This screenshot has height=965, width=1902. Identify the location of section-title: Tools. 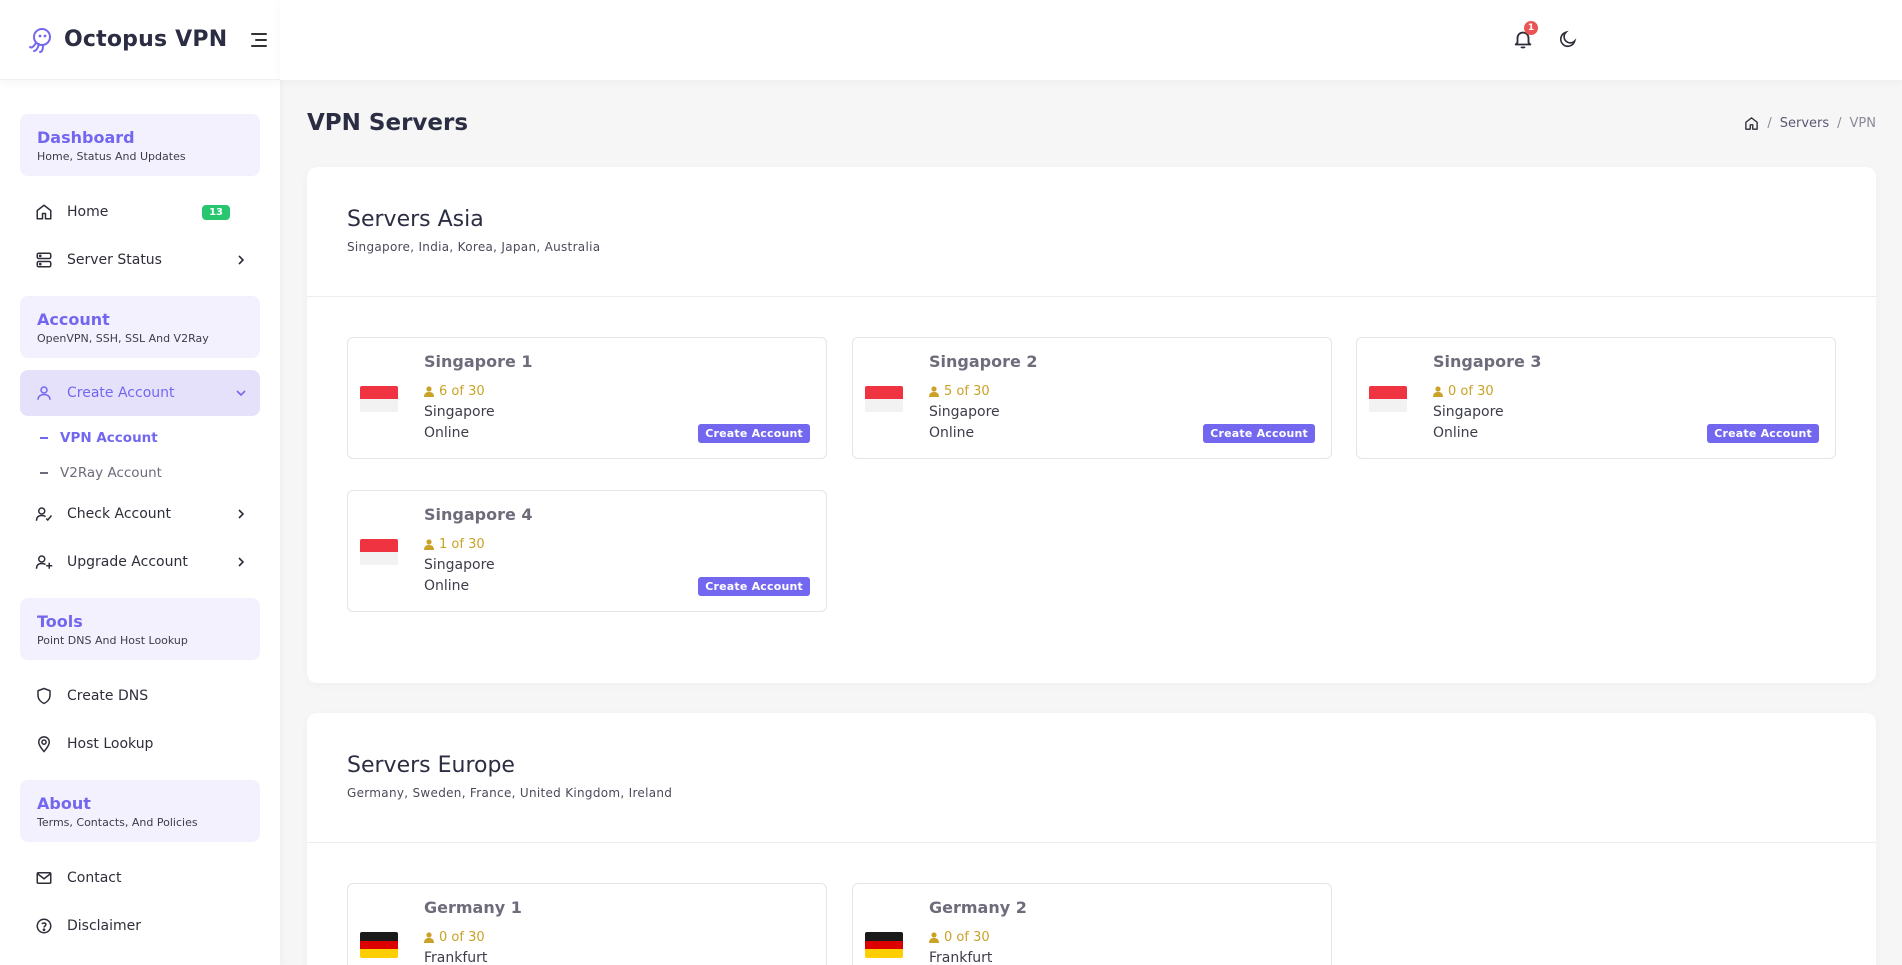
(60, 621).